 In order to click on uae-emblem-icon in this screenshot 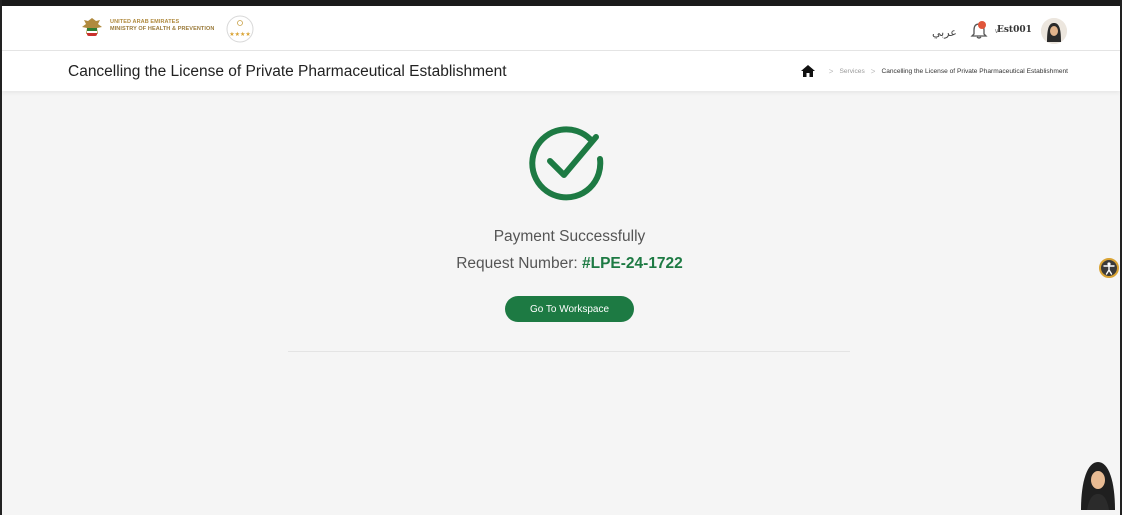, I will do `click(92, 28)`.